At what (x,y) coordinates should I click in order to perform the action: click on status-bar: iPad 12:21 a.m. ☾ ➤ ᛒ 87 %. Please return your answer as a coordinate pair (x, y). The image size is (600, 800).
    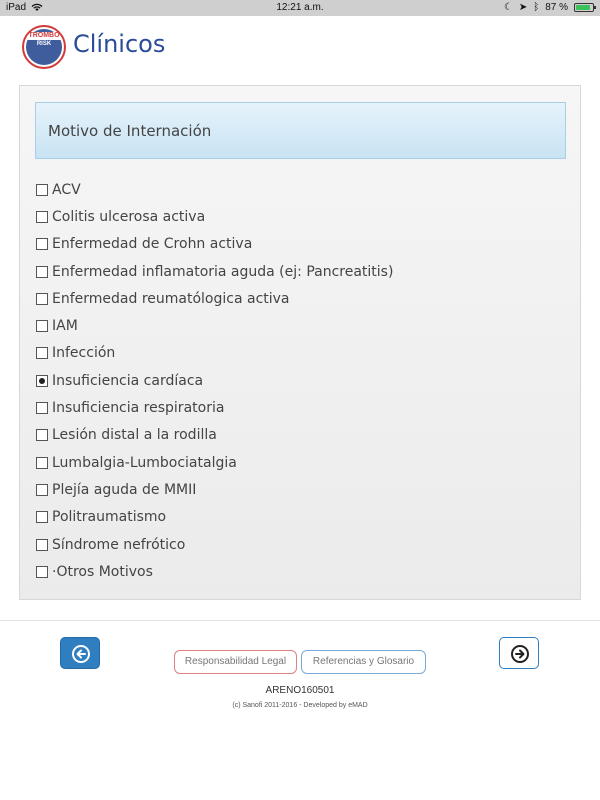
    Looking at the image, I should click on (300, 8).